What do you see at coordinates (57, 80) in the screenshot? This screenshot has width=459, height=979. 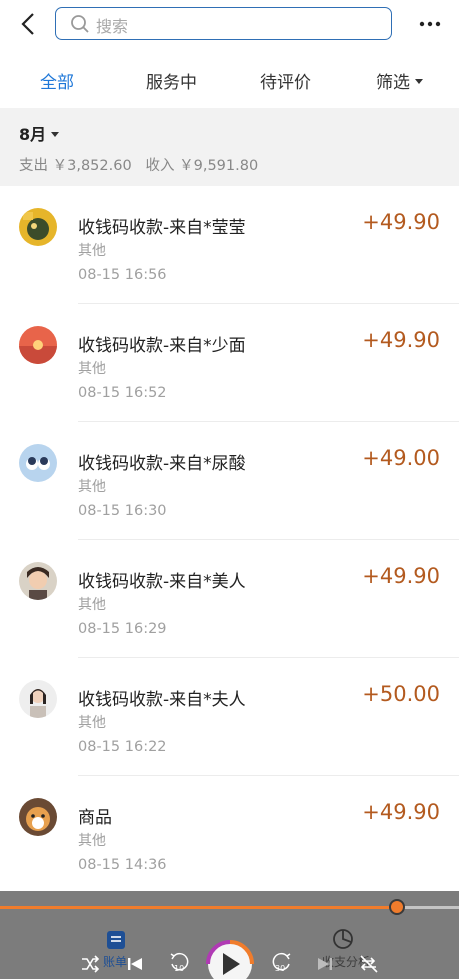 I see `tab-all: 全部` at bounding box center [57, 80].